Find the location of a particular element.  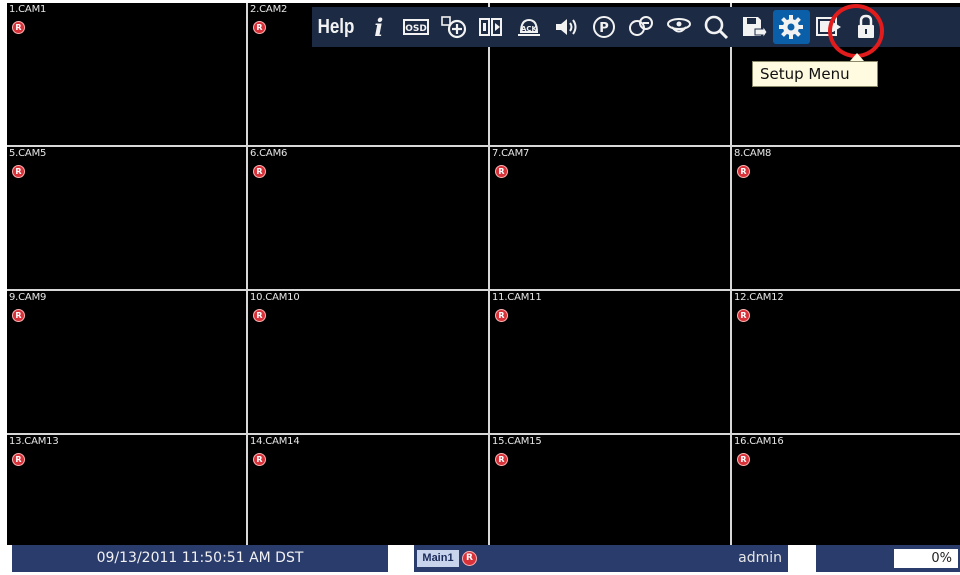

camera-label: 2.CAM2 is located at coordinates (269, 9).